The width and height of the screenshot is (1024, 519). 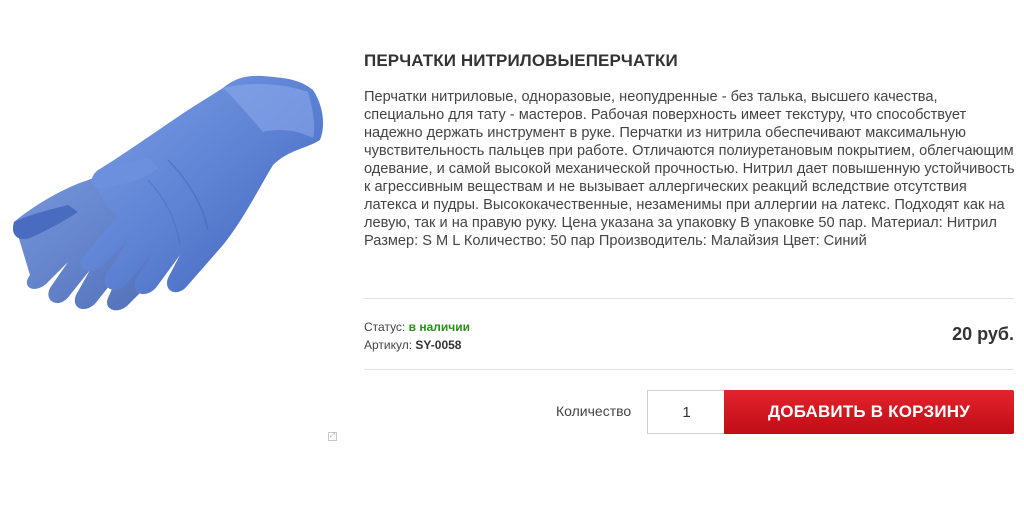 What do you see at coordinates (594, 411) in the screenshot?
I see `quantity-label: Количество` at bounding box center [594, 411].